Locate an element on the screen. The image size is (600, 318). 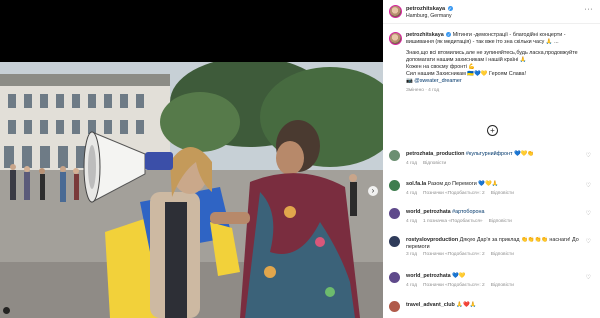
caption-line-4: Сил нашим Захисникам 🇺🇦💙💛 Героям Слава! is located at coordinates (466, 74).